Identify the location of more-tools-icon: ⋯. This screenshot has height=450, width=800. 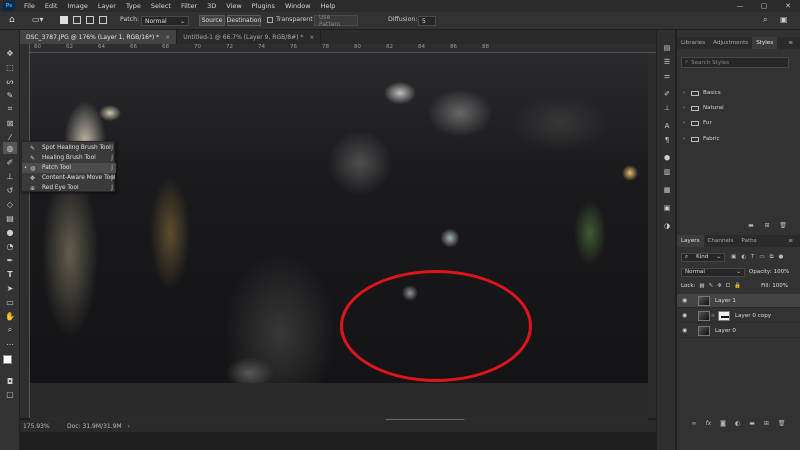
(10, 344).